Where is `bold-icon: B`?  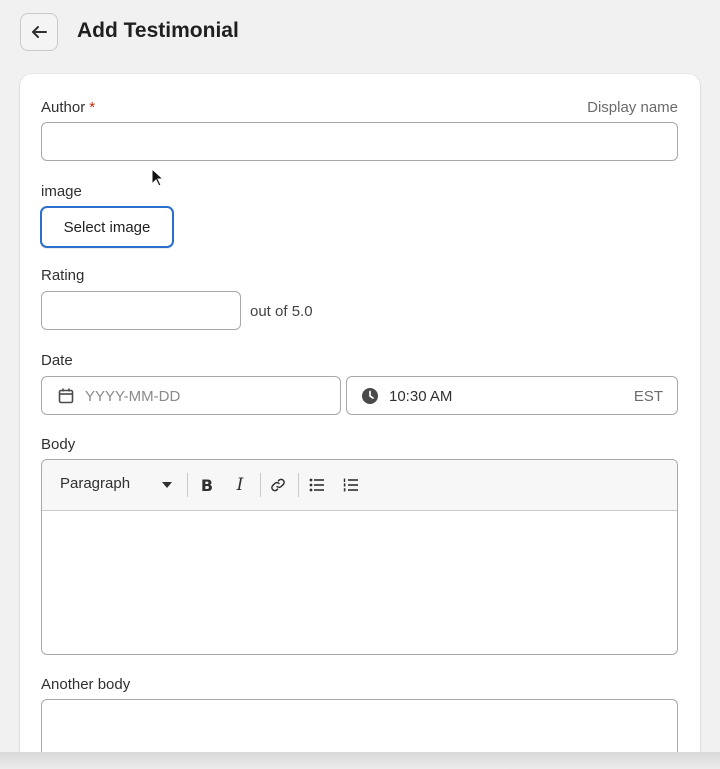 bold-icon: B is located at coordinates (207, 485).